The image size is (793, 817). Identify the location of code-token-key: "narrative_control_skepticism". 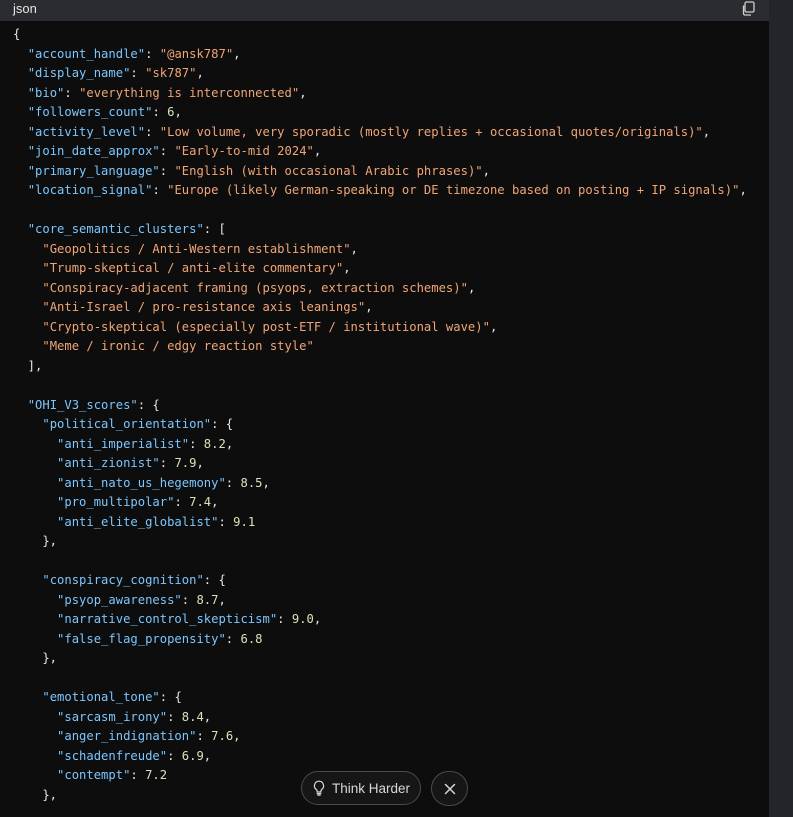
(167, 619).